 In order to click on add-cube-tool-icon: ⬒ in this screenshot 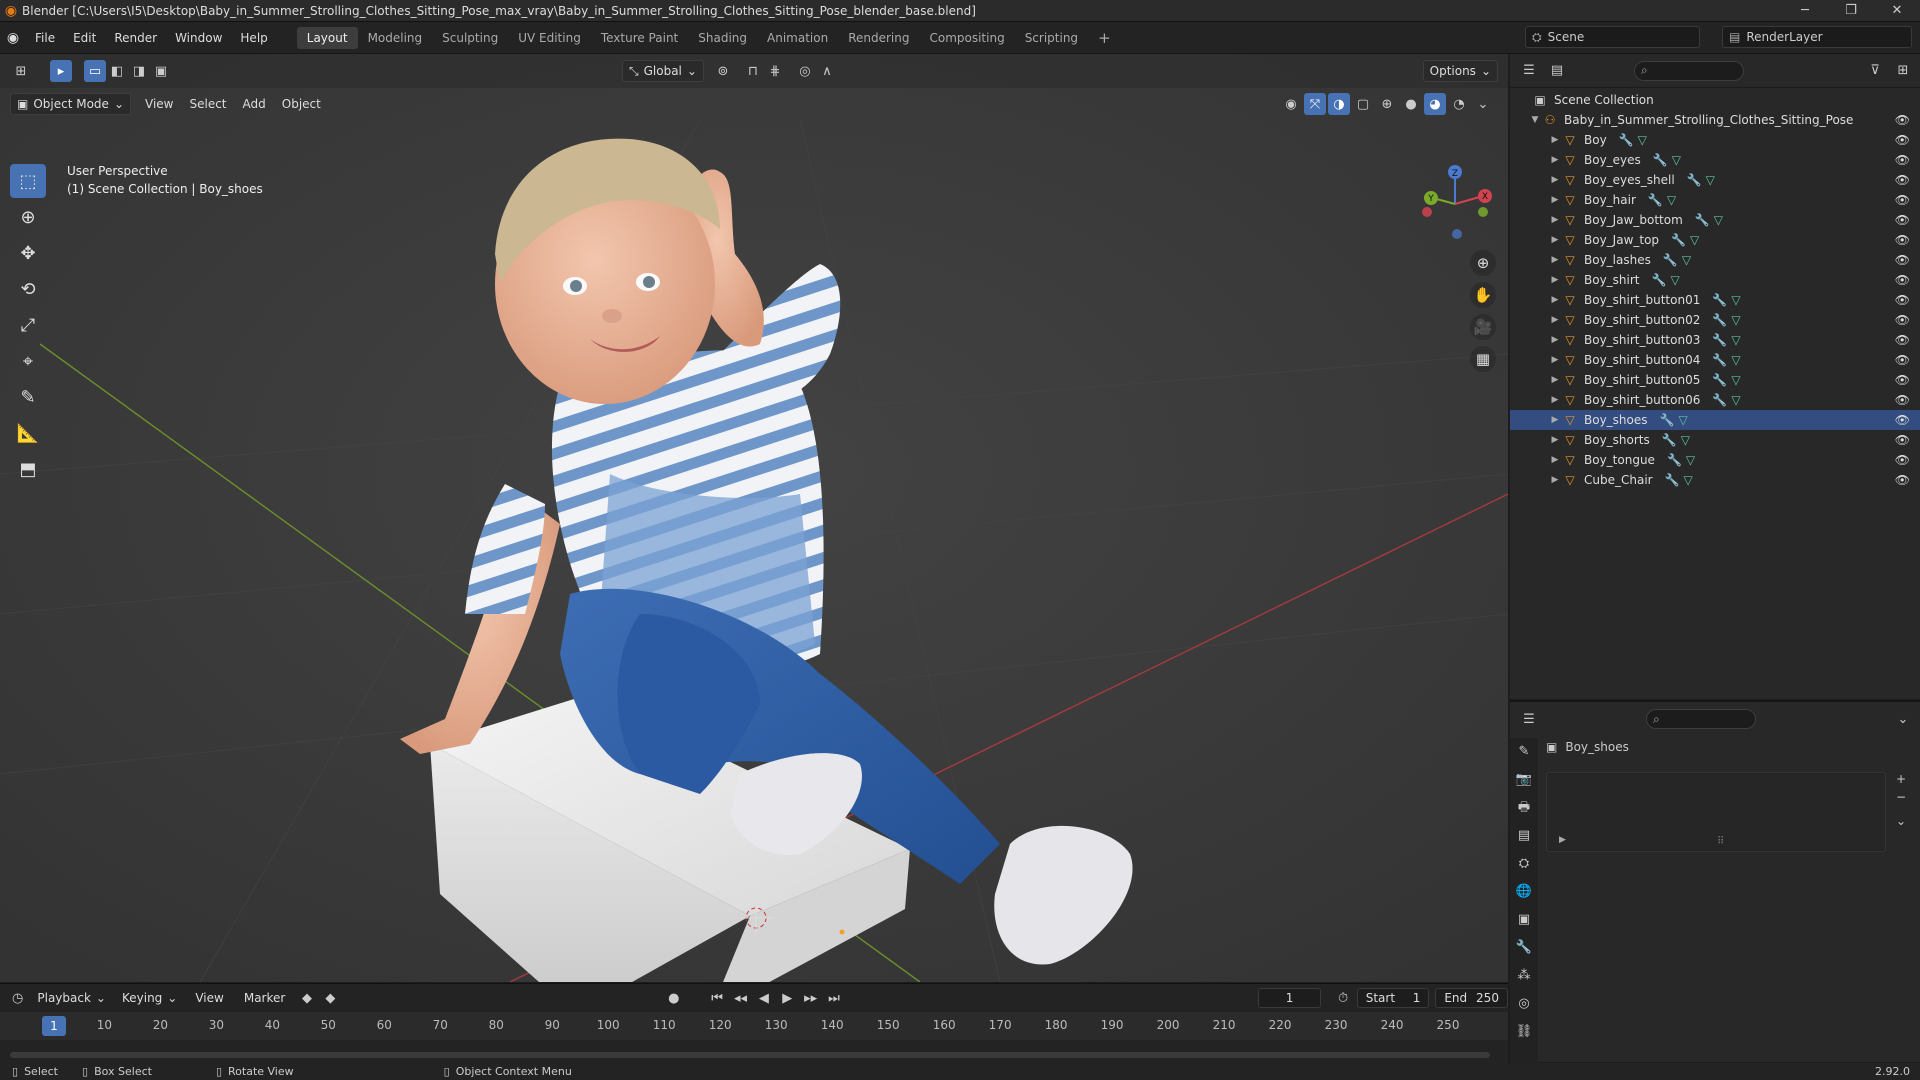, I will do `click(28, 469)`.